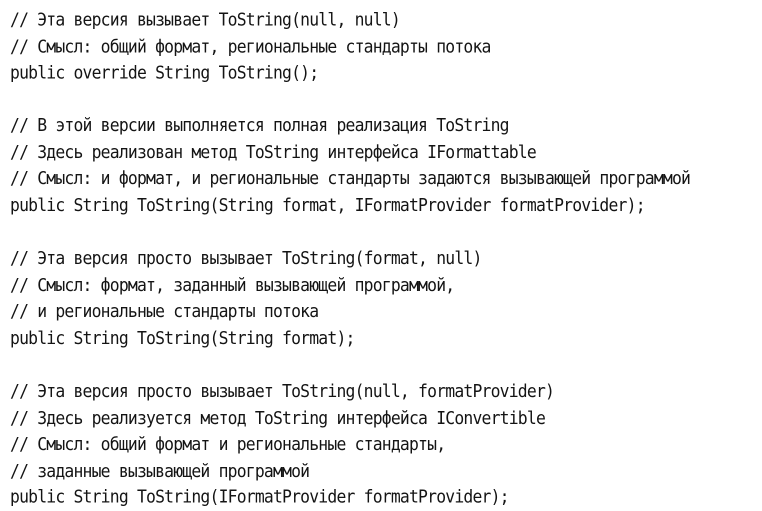 Image resolution: width=762 pixels, height=511 pixels. I want to click on comment-line: // и региональные стандарты потока, so click(164, 311).